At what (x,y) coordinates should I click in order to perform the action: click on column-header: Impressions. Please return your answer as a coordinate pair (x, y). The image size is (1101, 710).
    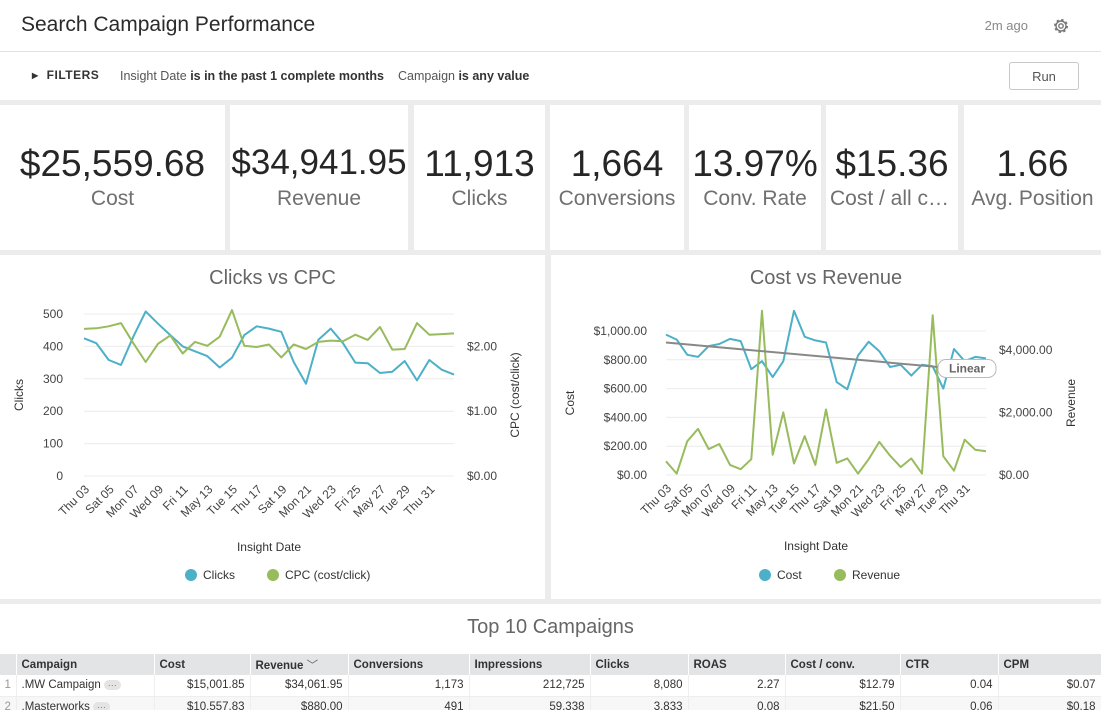
    Looking at the image, I should click on (530, 664).